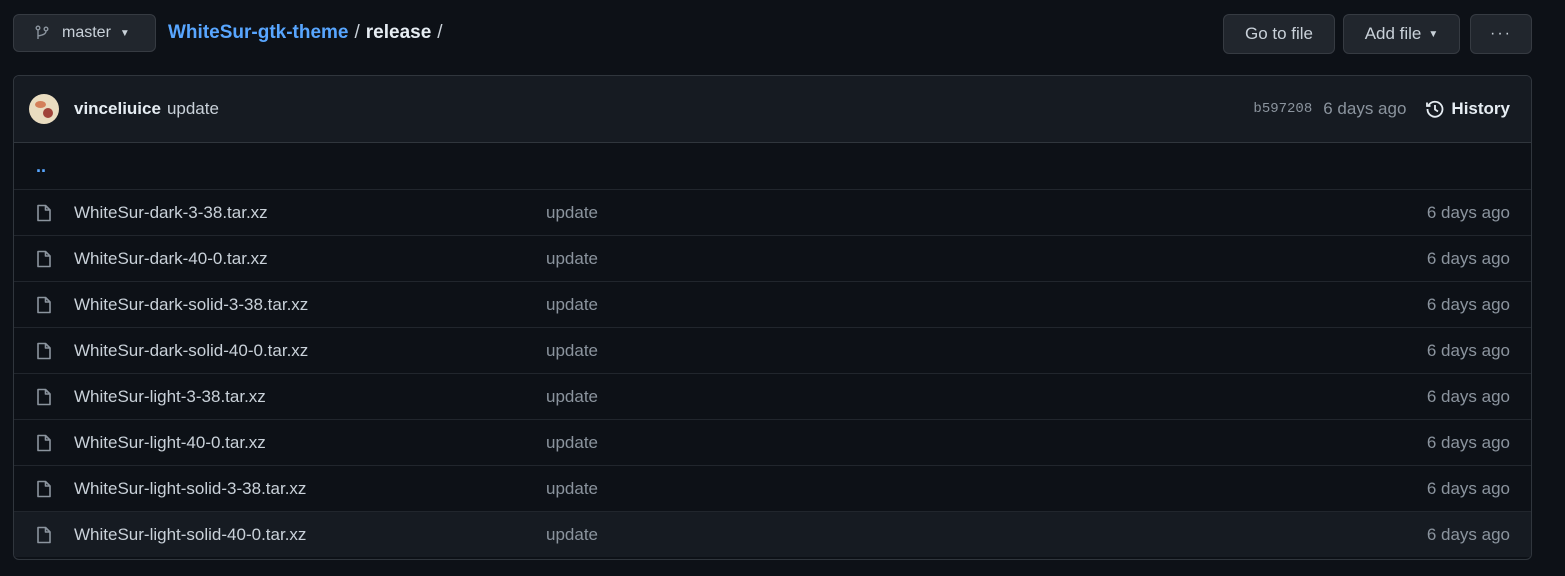  I want to click on parent-directory-row: .., so click(772, 166).